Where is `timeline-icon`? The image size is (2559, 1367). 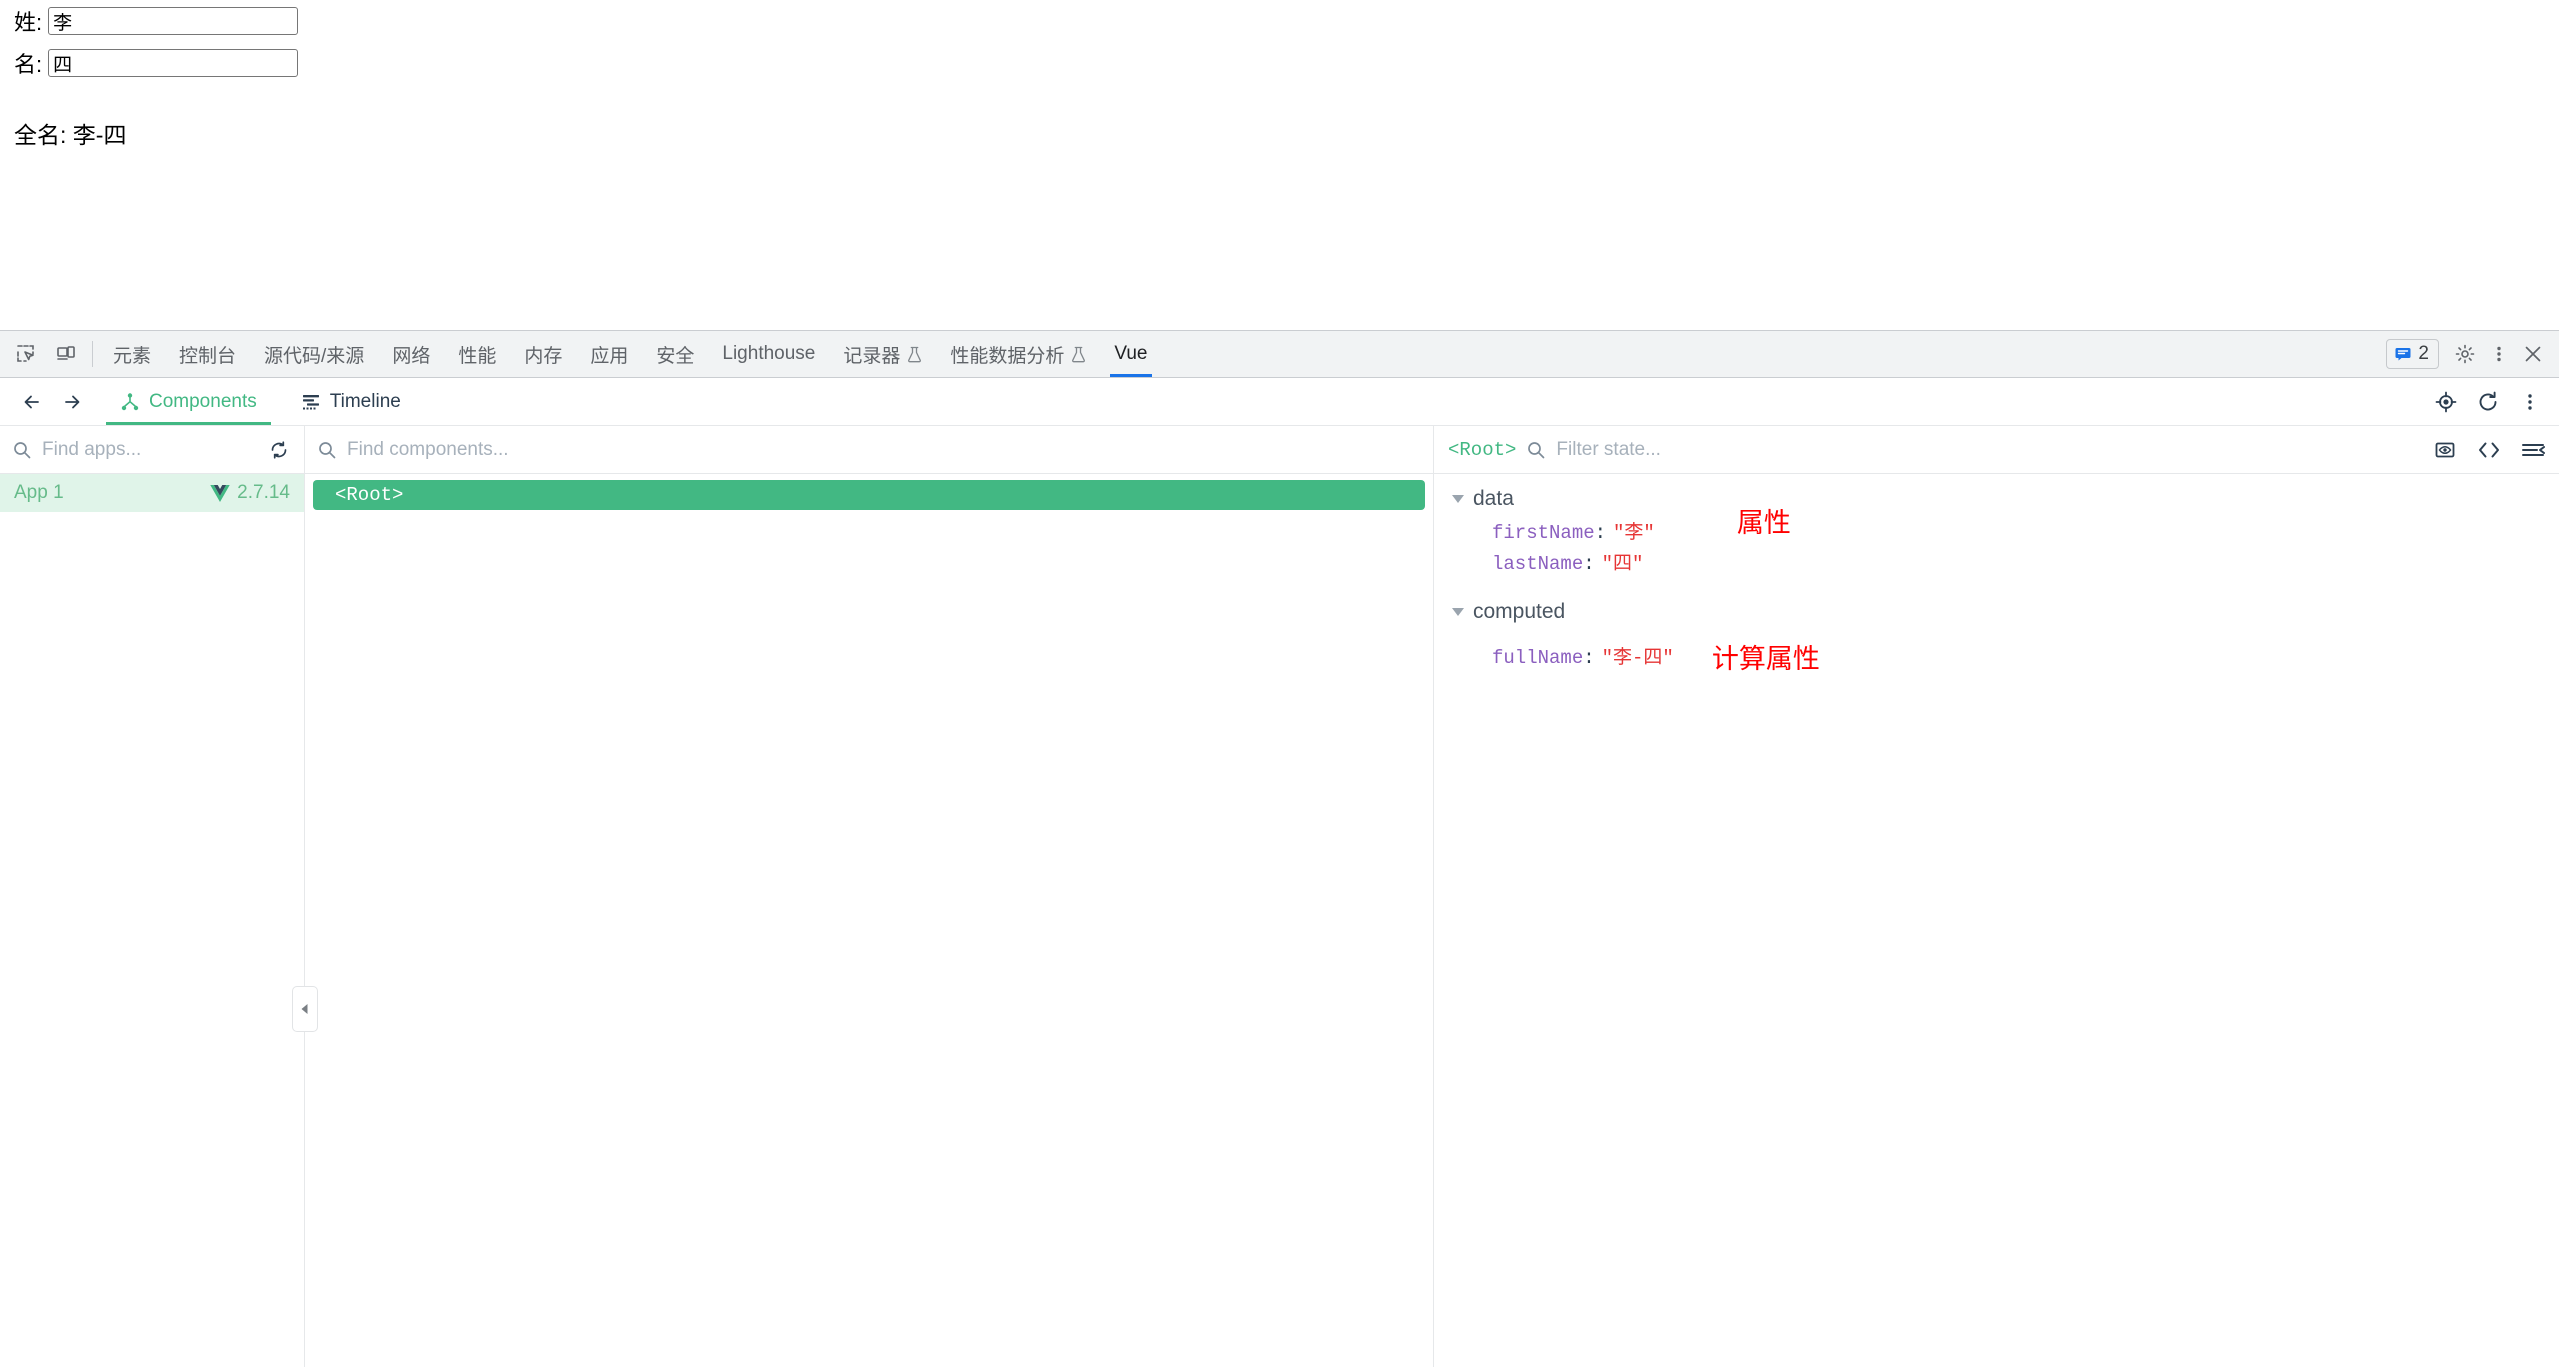
timeline-icon is located at coordinates (310, 401).